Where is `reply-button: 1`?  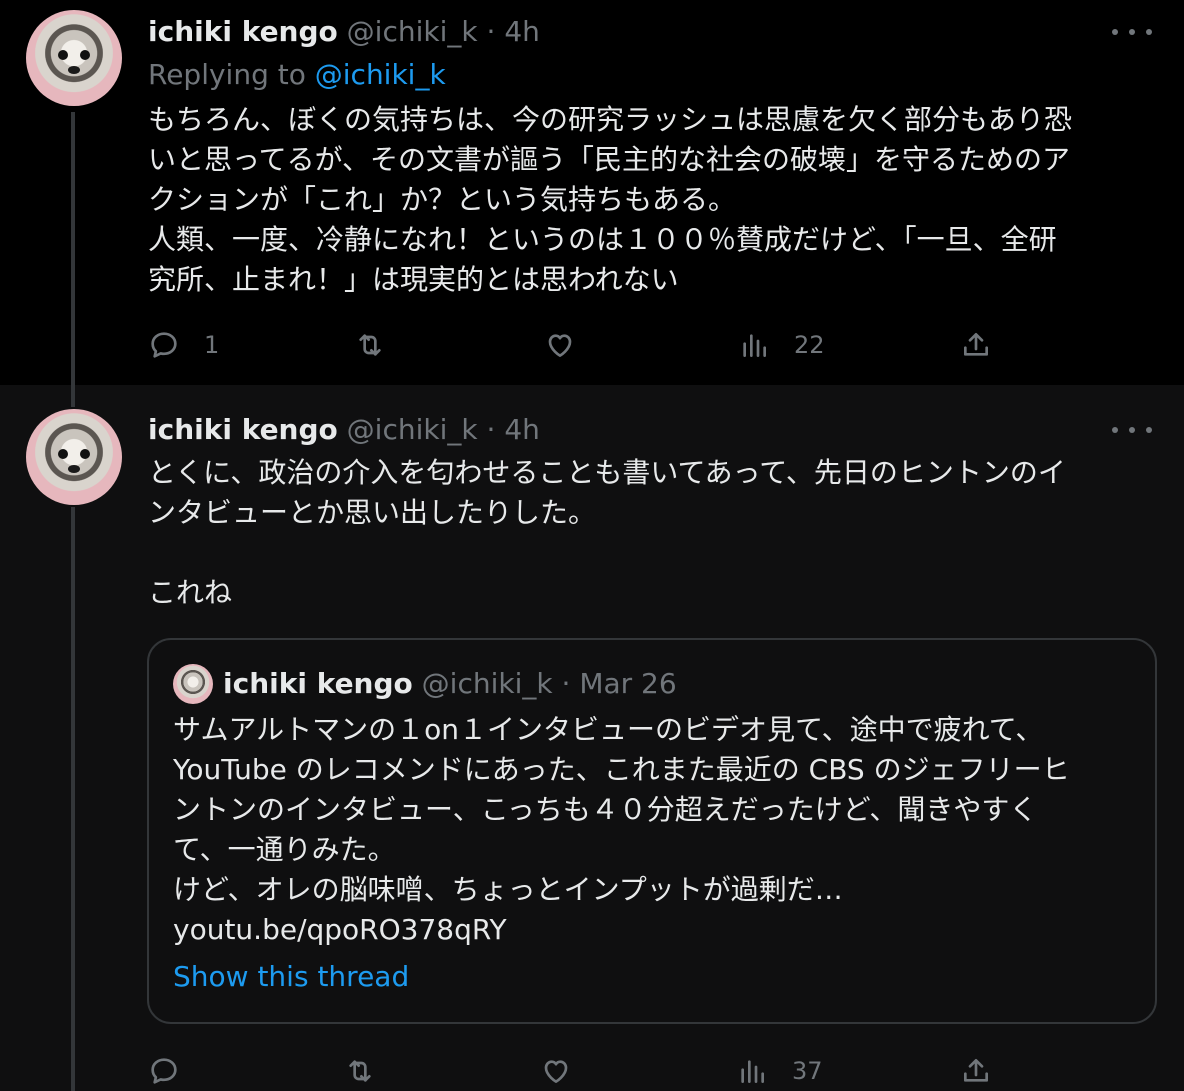
reply-button: 1 is located at coordinates (183, 345).